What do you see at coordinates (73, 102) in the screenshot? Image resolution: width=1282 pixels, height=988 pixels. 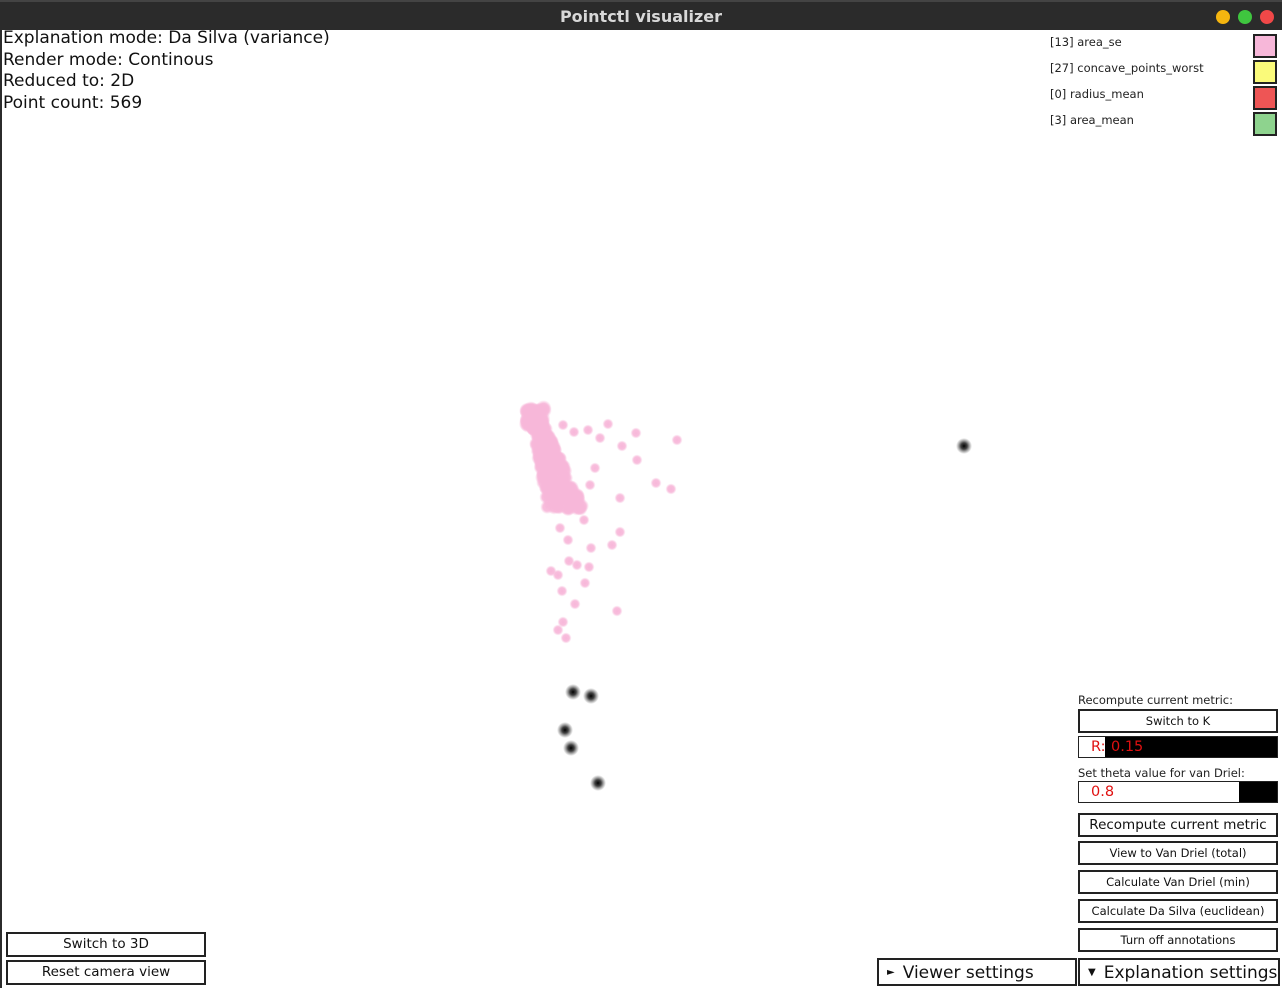 I see `point-count-text: Point count: 569` at bounding box center [73, 102].